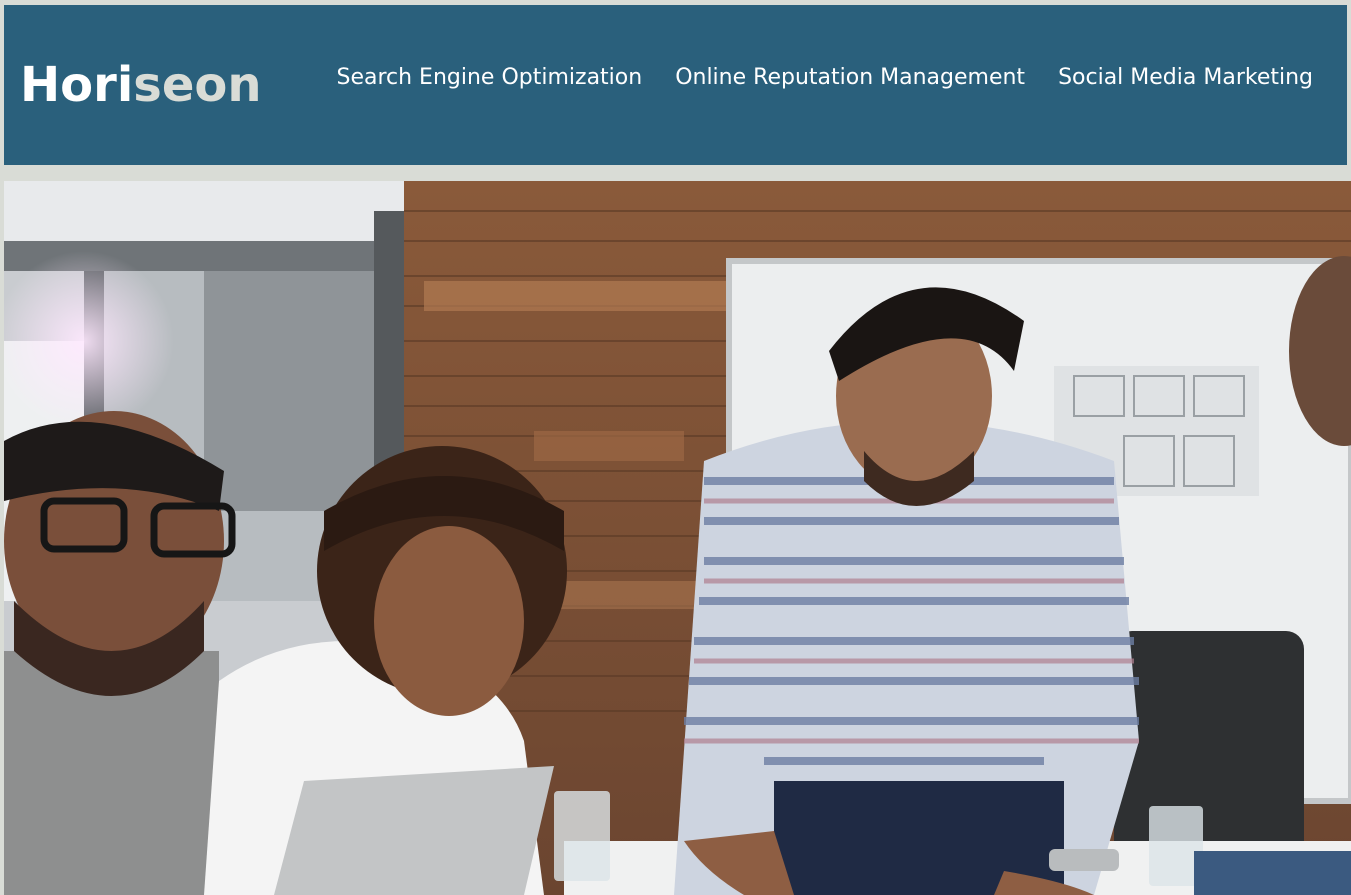 Image resolution: width=1351 pixels, height=895 pixels. Describe the element at coordinates (197, 85) in the screenshot. I see `logo-suffix: seon` at that location.